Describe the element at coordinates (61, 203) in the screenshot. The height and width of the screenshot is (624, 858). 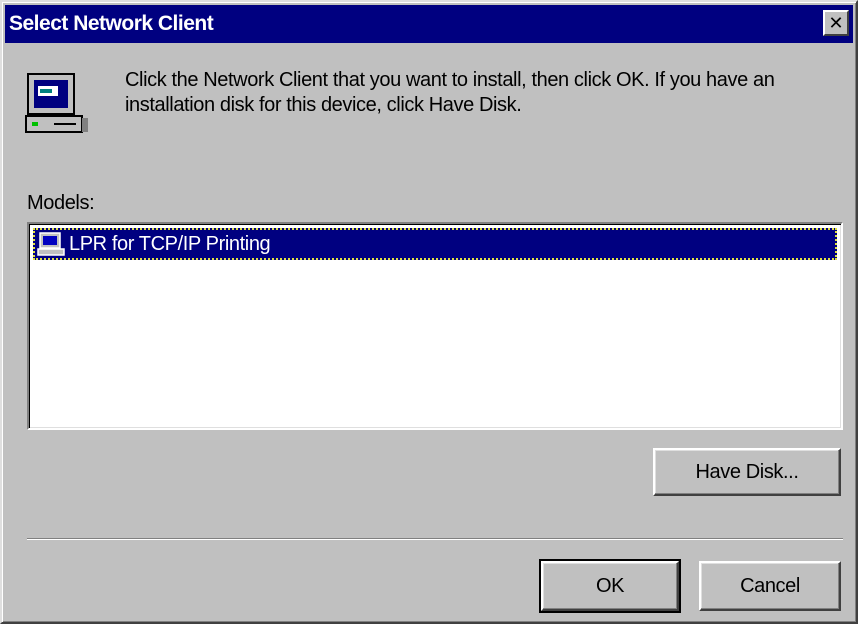
I see `models-label: Models:` at that location.